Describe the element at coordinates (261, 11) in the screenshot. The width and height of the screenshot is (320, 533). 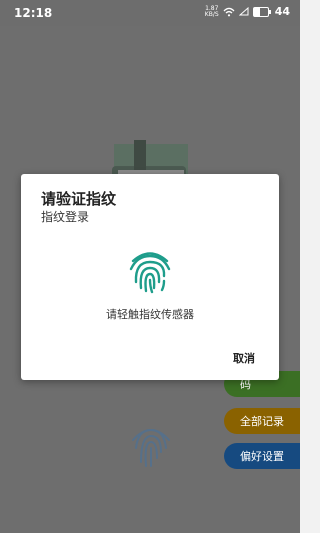
I see `battery-icon` at that location.